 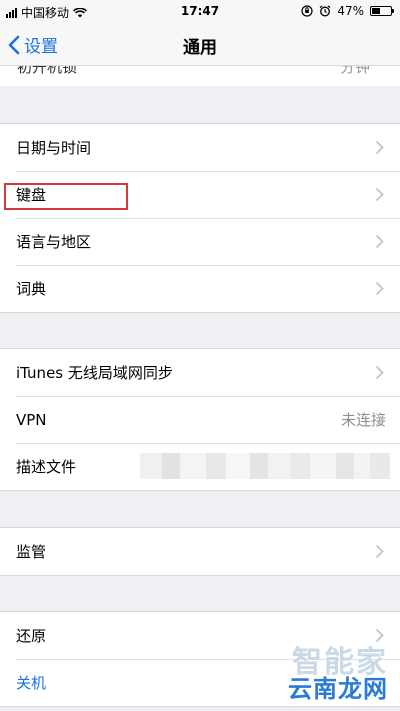 What do you see at coordinates (325, 11) in the screenshot?
I see `alarm-icon` at bounding box center [325, 11].